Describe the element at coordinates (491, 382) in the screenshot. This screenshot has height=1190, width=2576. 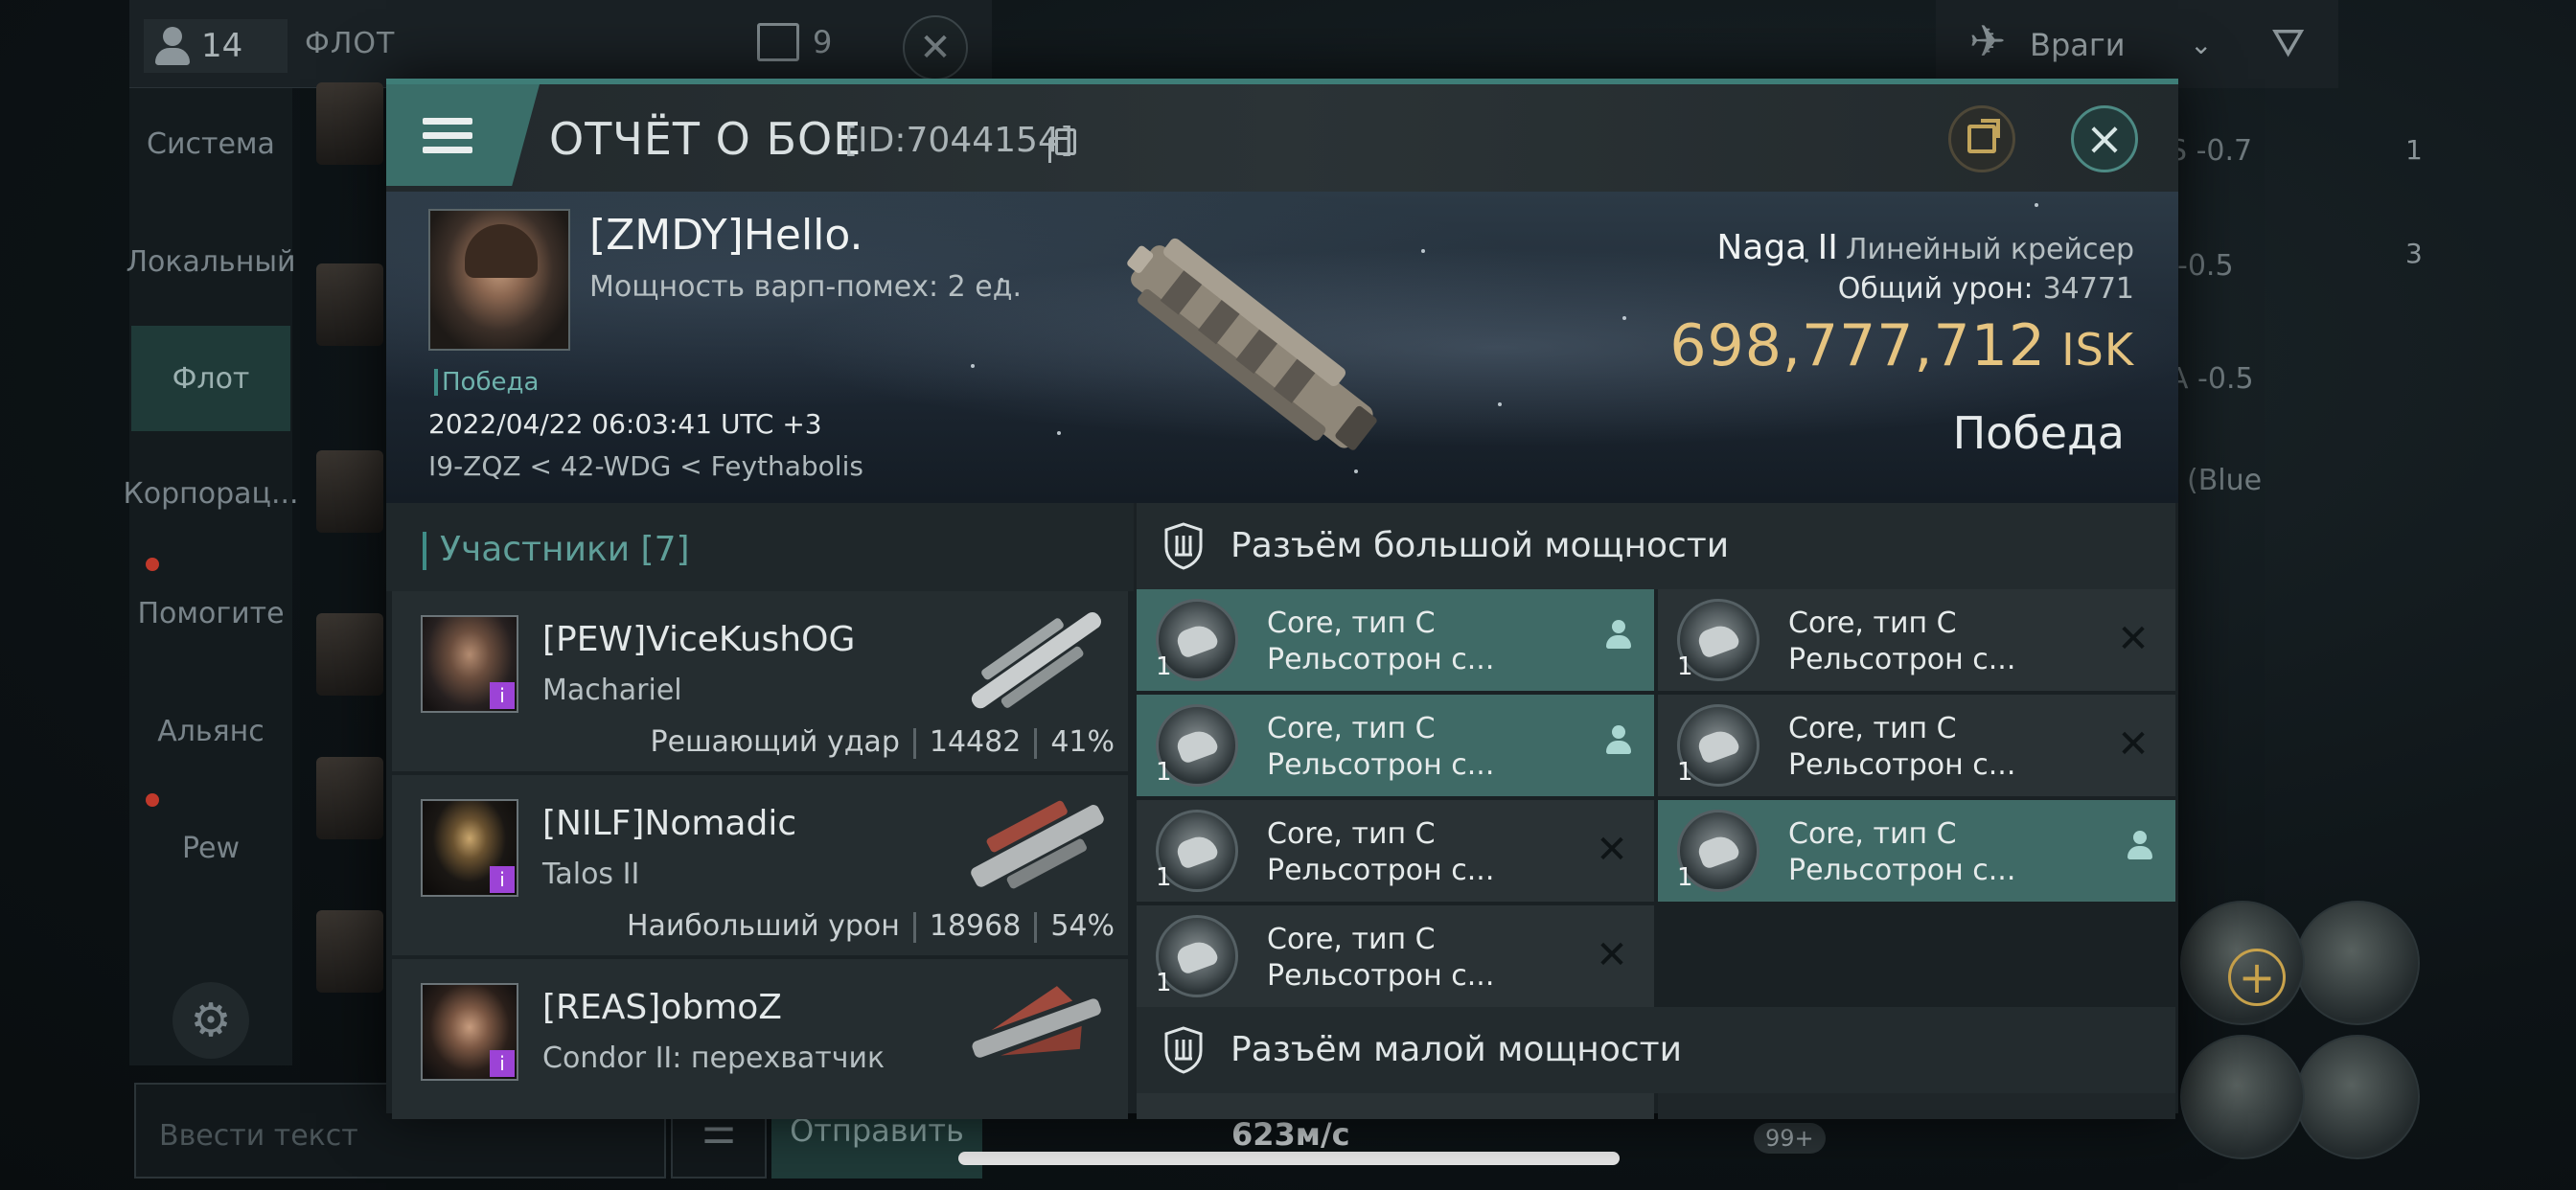
I see `outcome-tag: Победа` at that location.